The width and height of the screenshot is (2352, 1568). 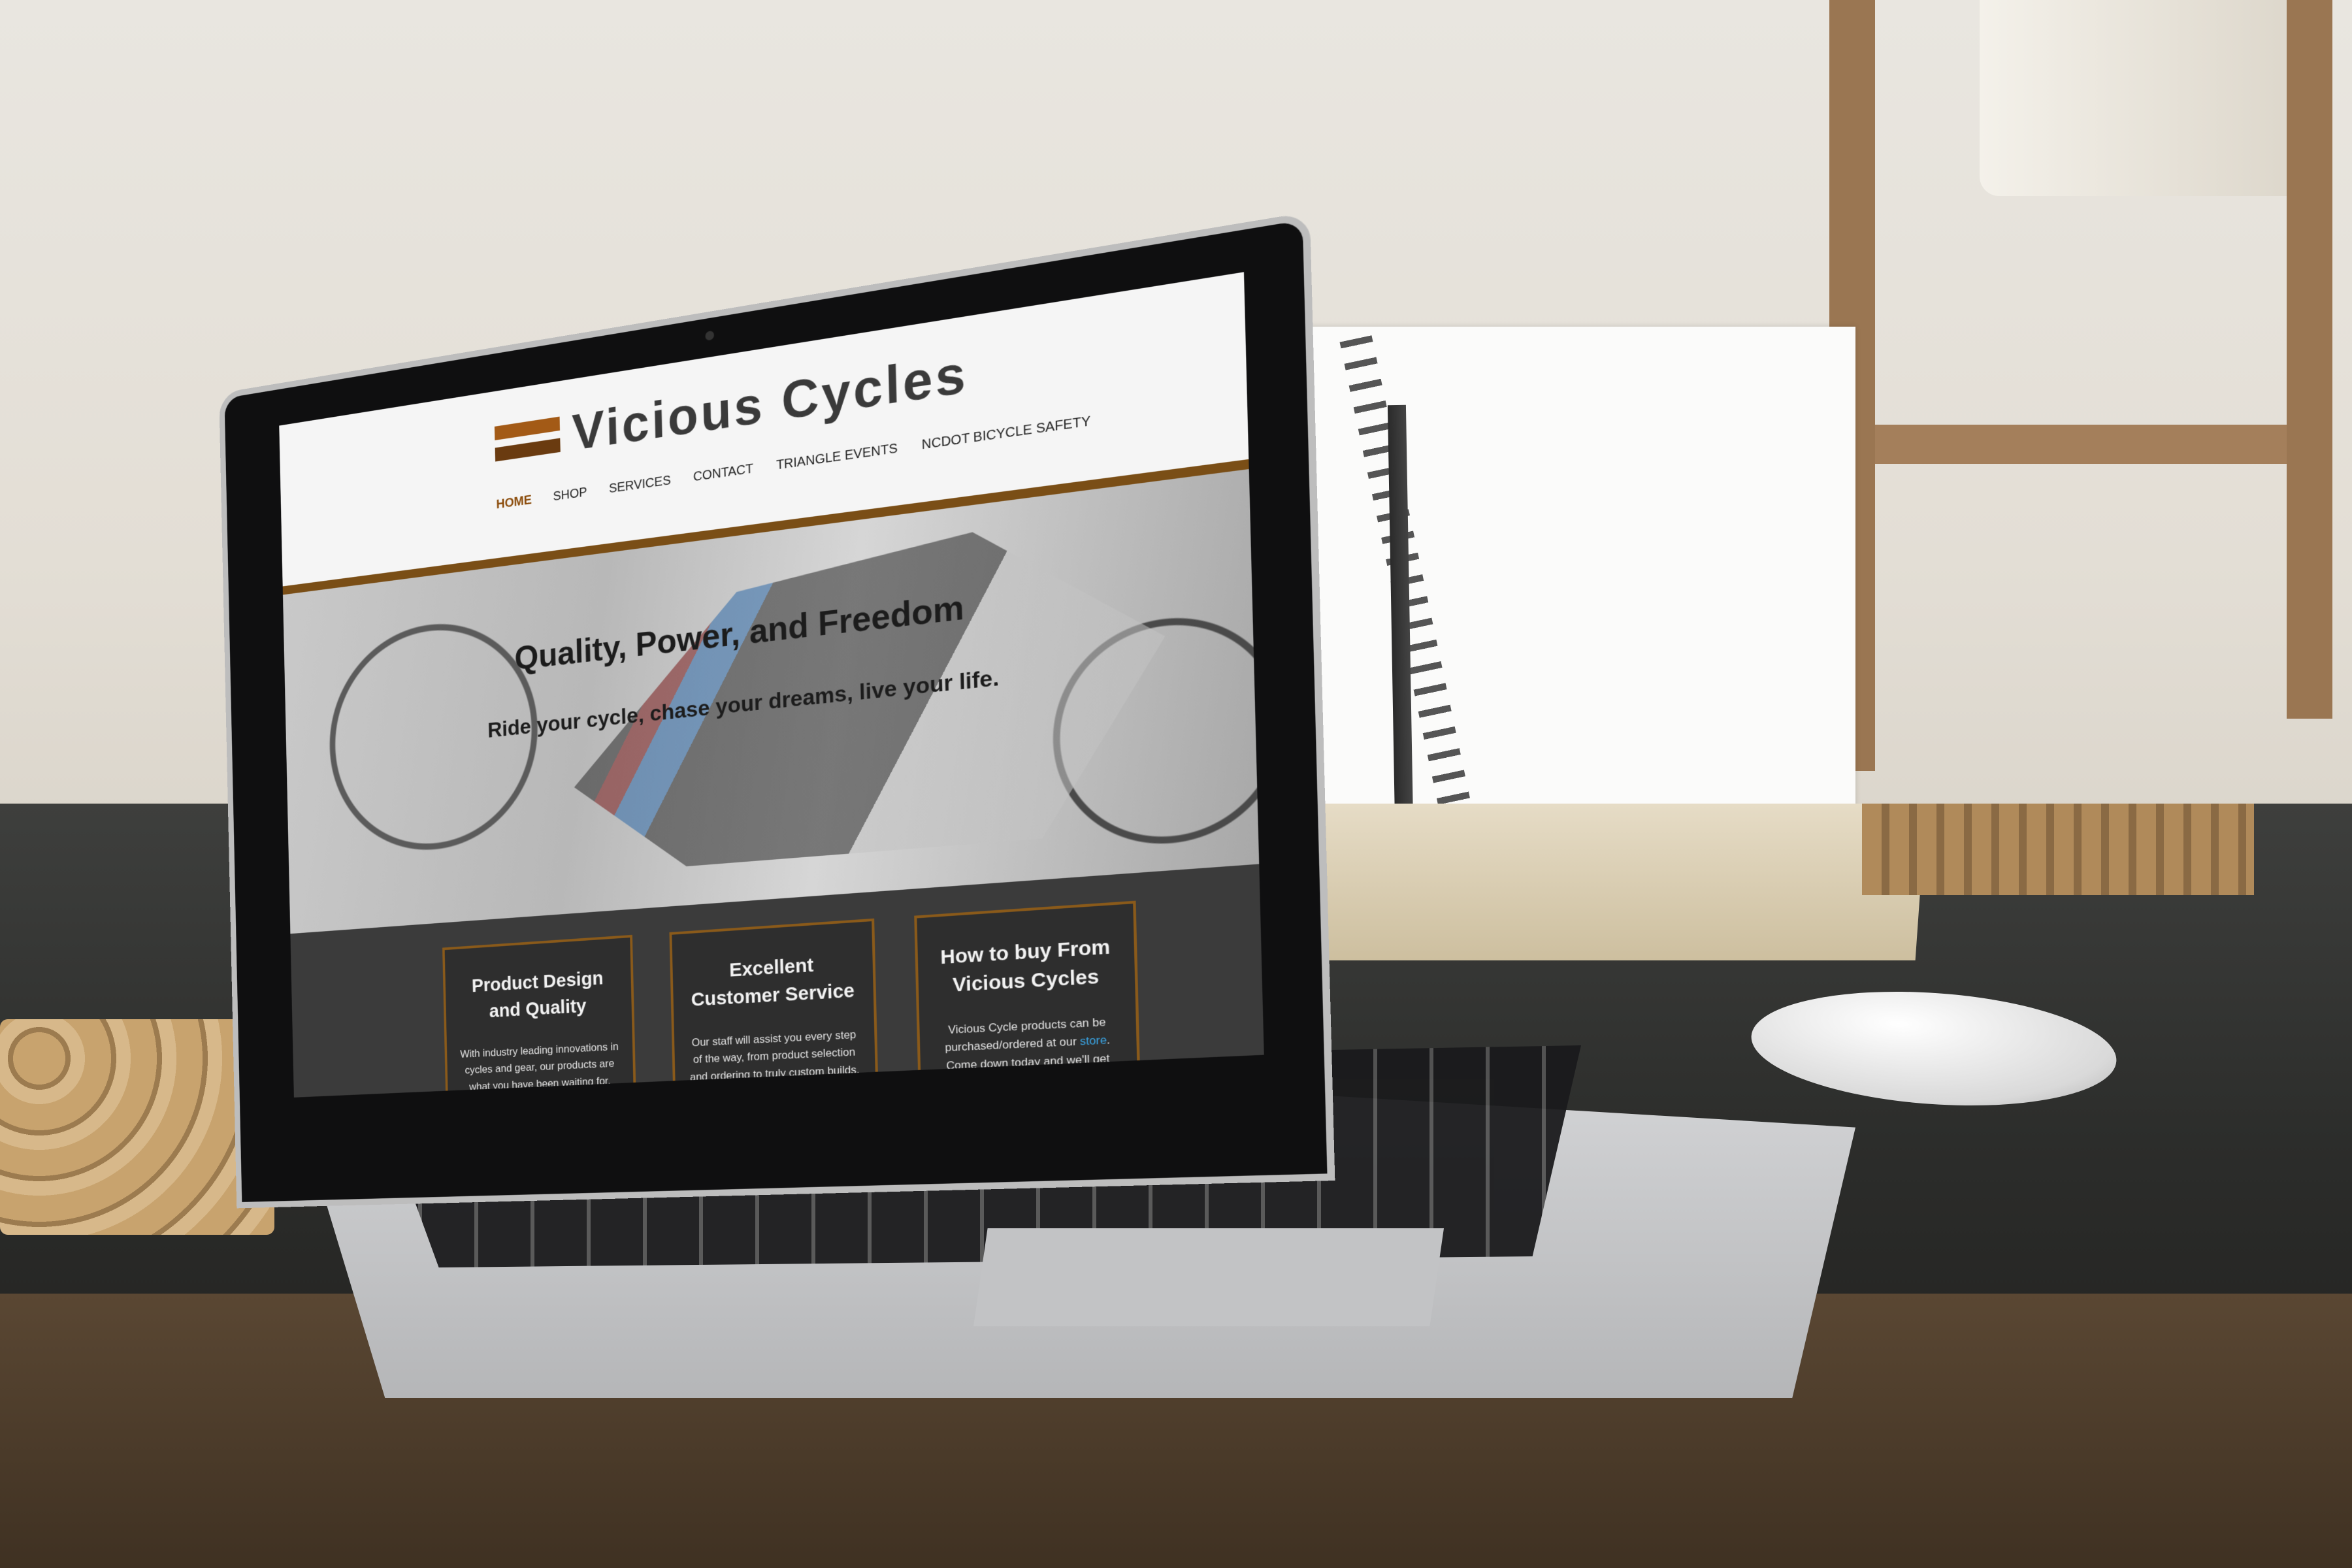 I want to click on card-title: How to buy From Vicious Cycles, so click(x=1025, y=966).